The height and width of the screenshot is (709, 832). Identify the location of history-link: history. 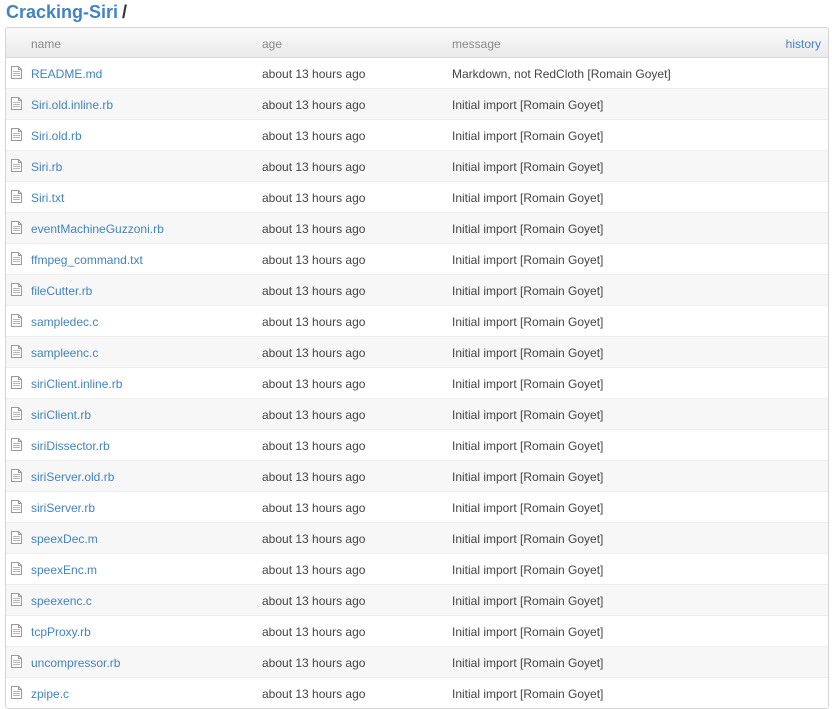
(803, 44).